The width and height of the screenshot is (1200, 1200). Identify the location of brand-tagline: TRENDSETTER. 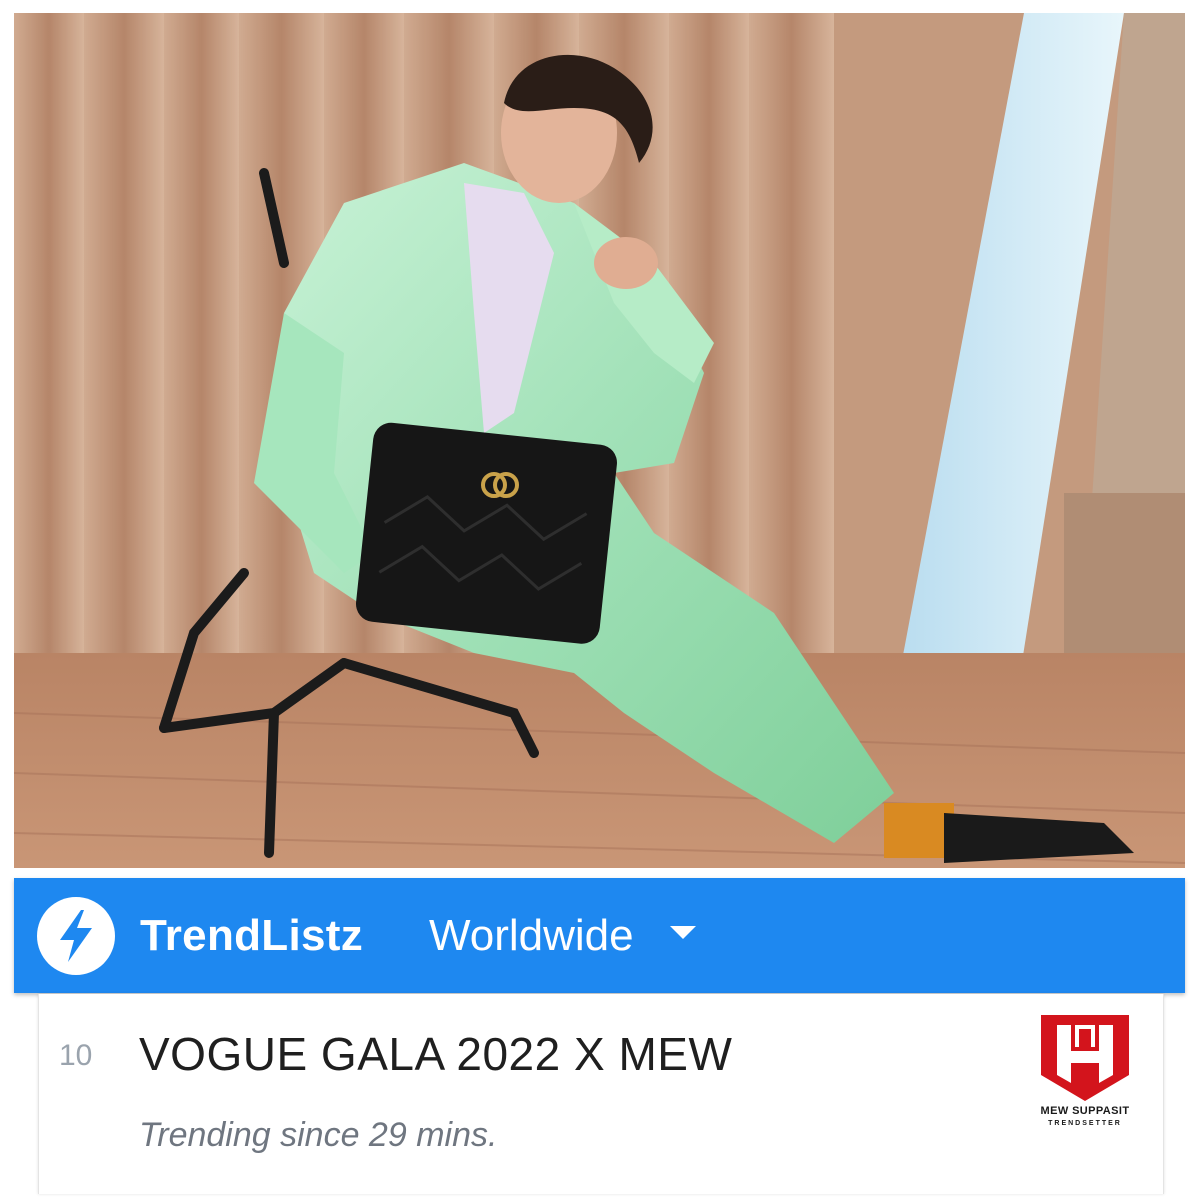
(1085, 1123).